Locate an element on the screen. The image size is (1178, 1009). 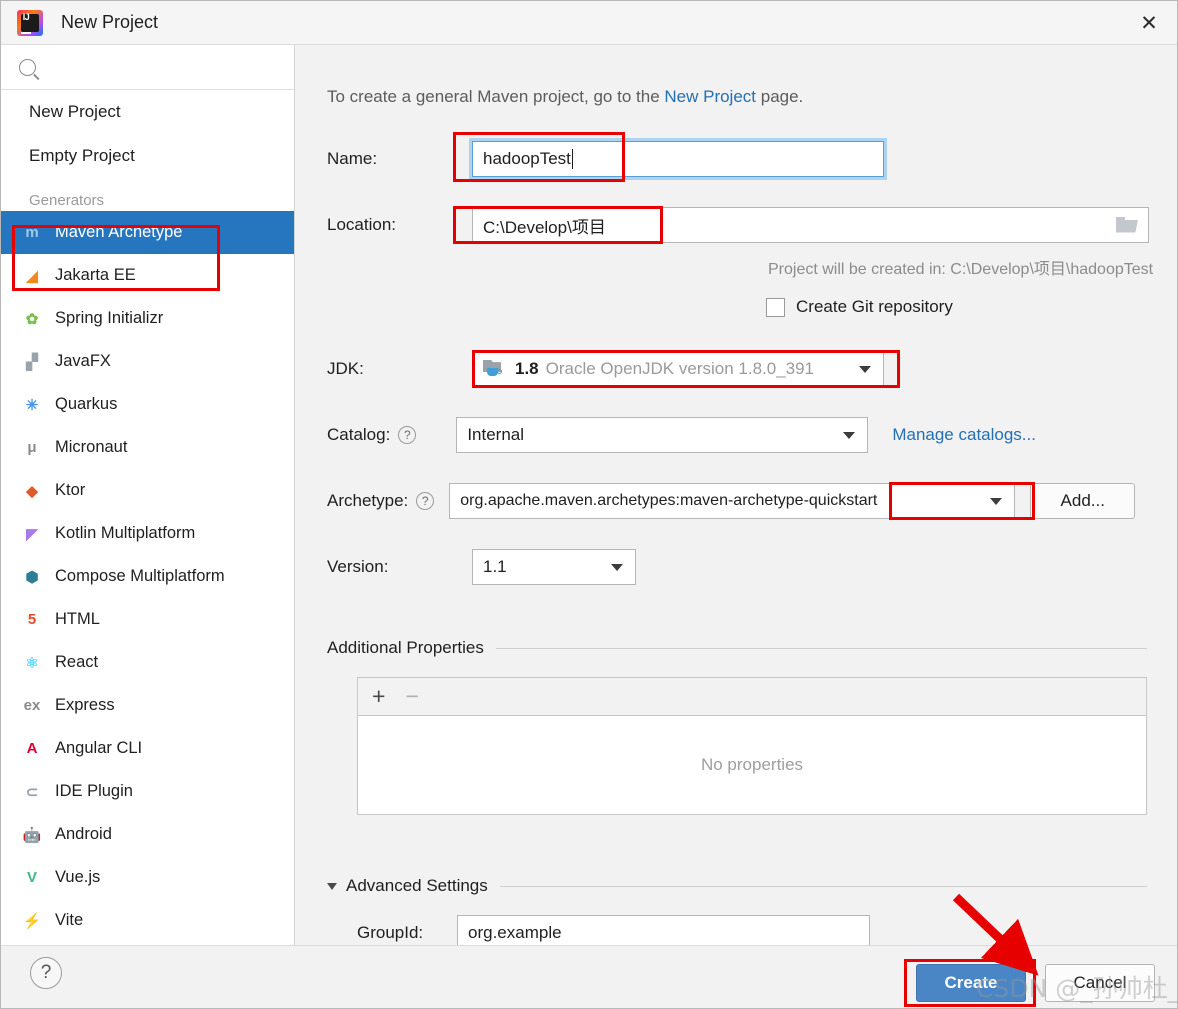
kotlin-icon: ◤ is located at coordinates (32, 534).